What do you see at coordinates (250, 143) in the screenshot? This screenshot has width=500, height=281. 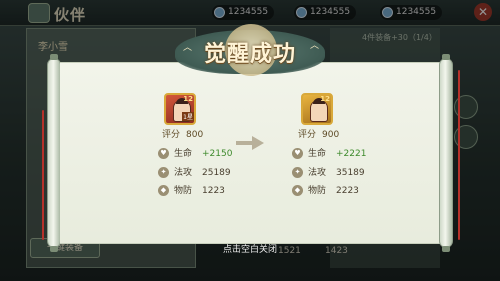 I see `arrow-right-icon` at bounding box center [250, 143].